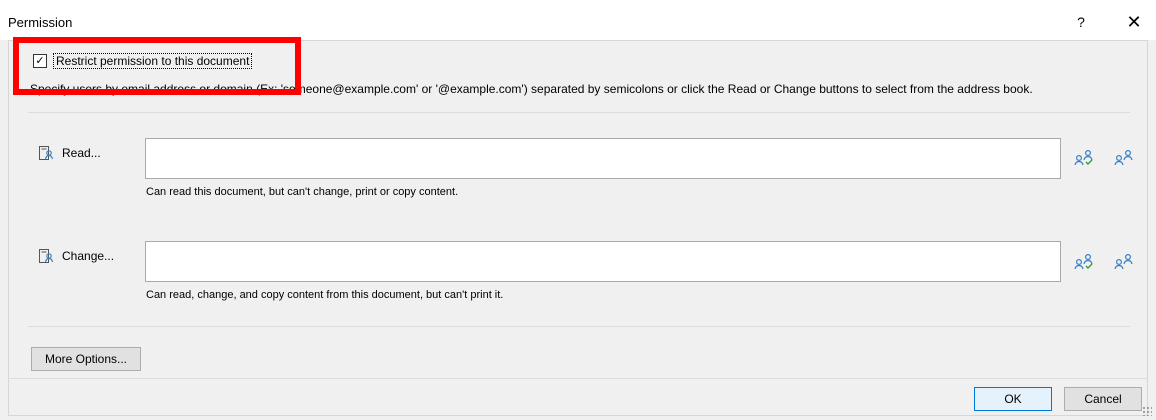 This screenshot has height=420, width=1156. What do you see at coordinates (603, 158) in the screenshot?
I see `read-users-input` at bounding box center [603, 158].